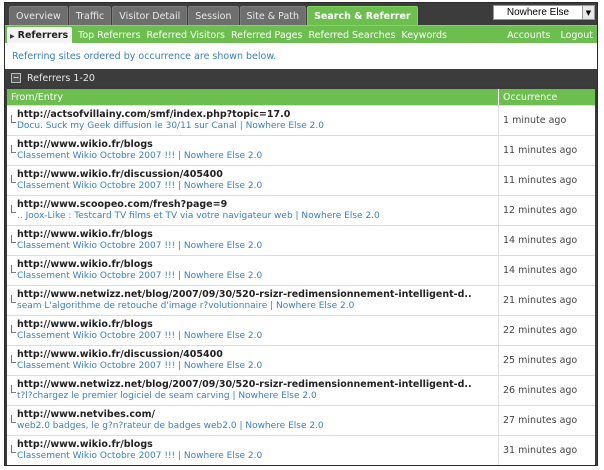 The image size is (604, 470). Describe the element at coordinates (362, 15) in the screenshot. I see `tab-search-referrer: Search & Referrer` at that location.